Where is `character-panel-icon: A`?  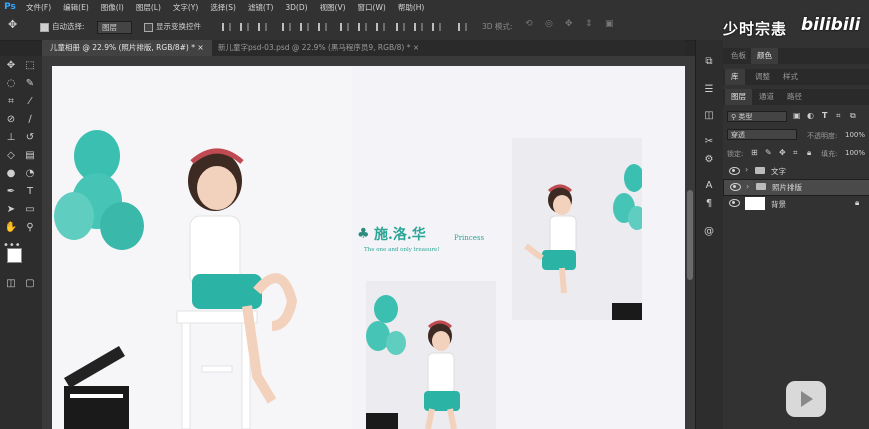
character-panel-icon: A is located at coordinates (709, 186).